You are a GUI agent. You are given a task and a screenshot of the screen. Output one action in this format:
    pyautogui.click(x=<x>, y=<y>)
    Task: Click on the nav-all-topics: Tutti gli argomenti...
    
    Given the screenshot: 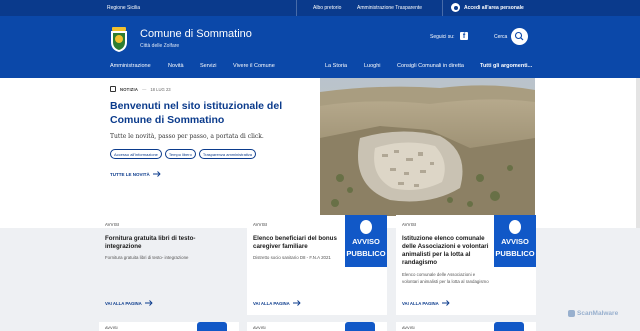 What is the action you would take?
    pyautogui.click(x=506, y=66)
    